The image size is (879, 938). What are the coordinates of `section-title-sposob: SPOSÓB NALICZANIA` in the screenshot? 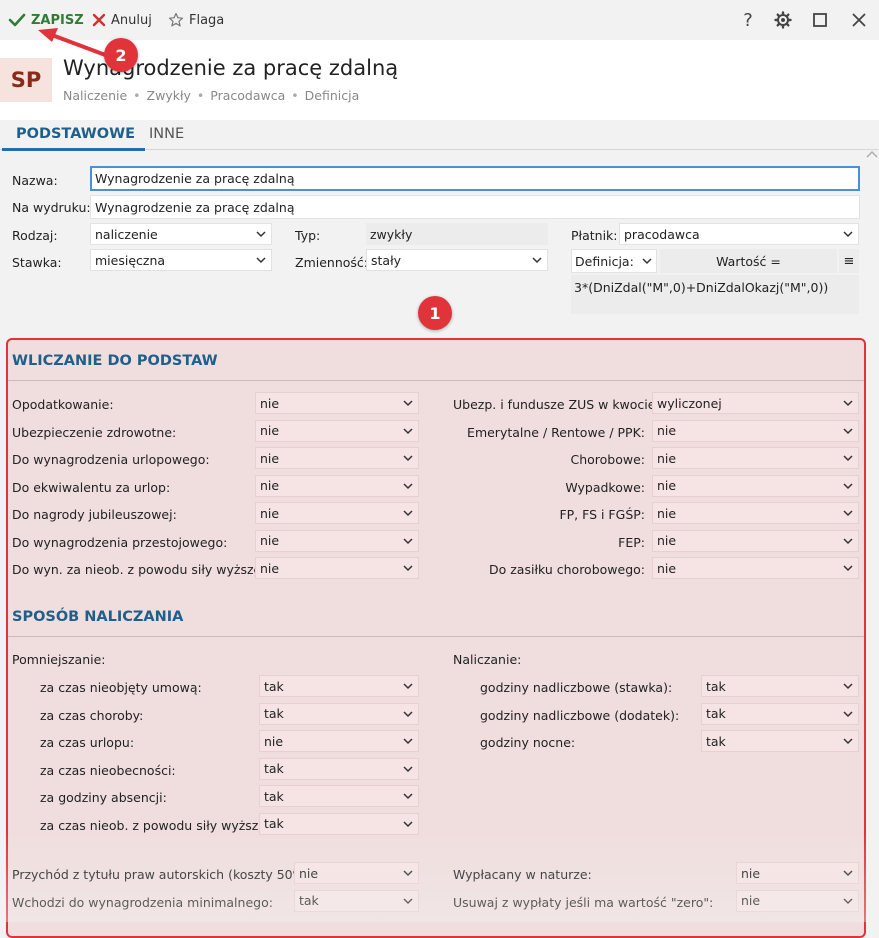 It's located at (98, 617).